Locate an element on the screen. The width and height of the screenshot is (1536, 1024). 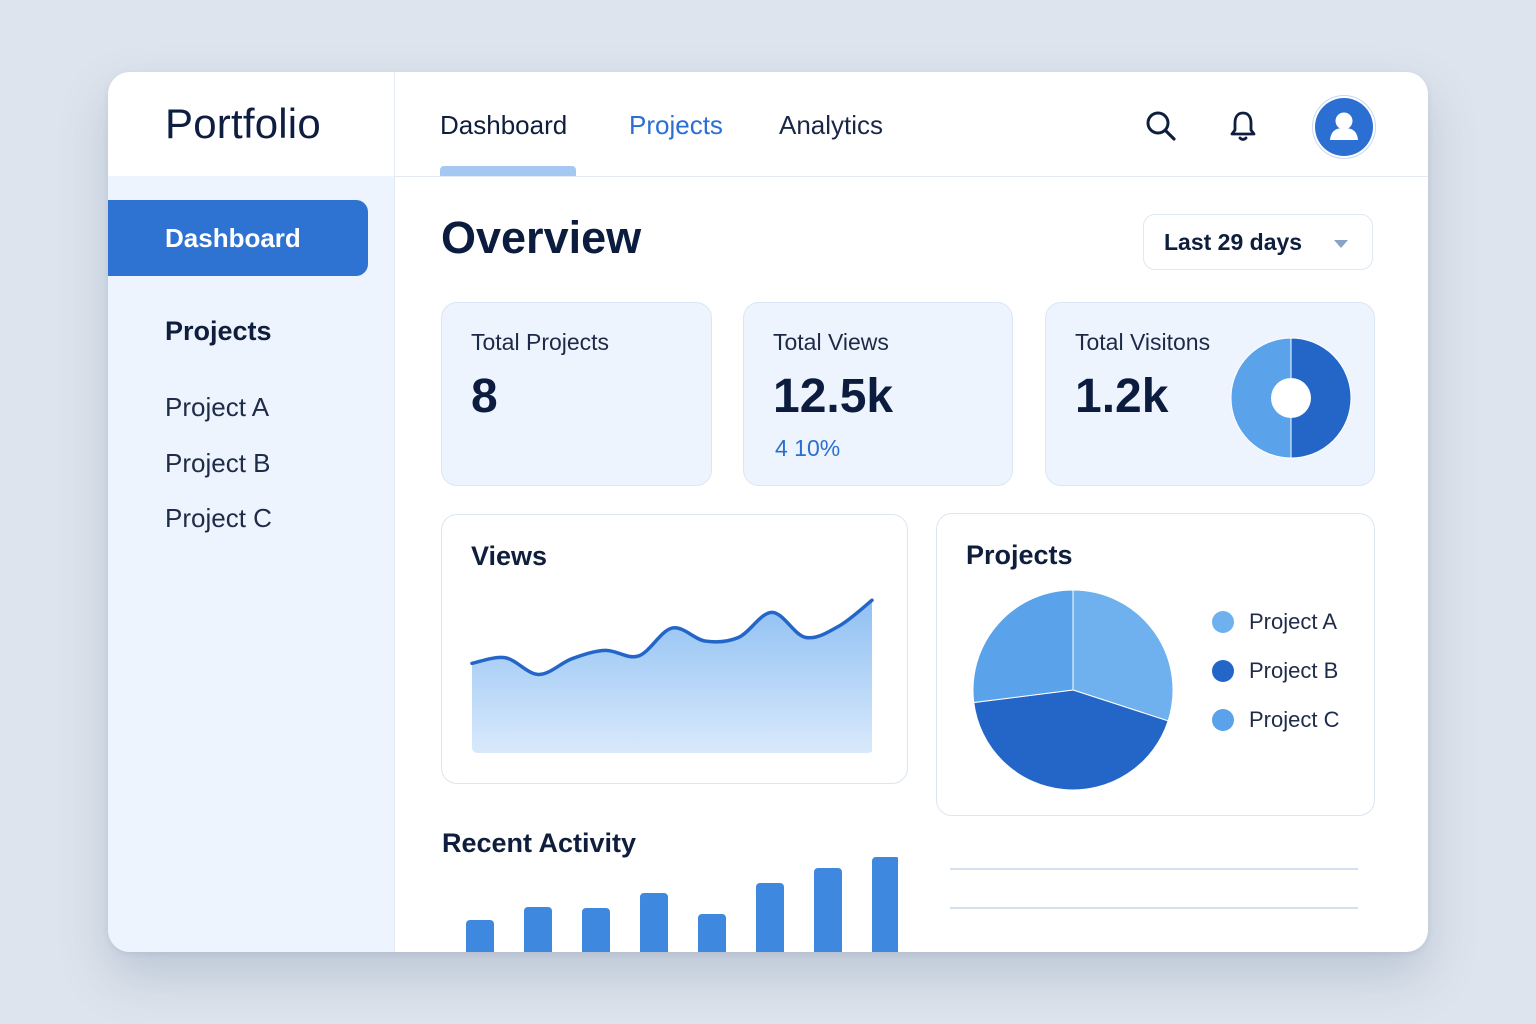
recent-activity-bar-chart is located at coordinates (682, 904).